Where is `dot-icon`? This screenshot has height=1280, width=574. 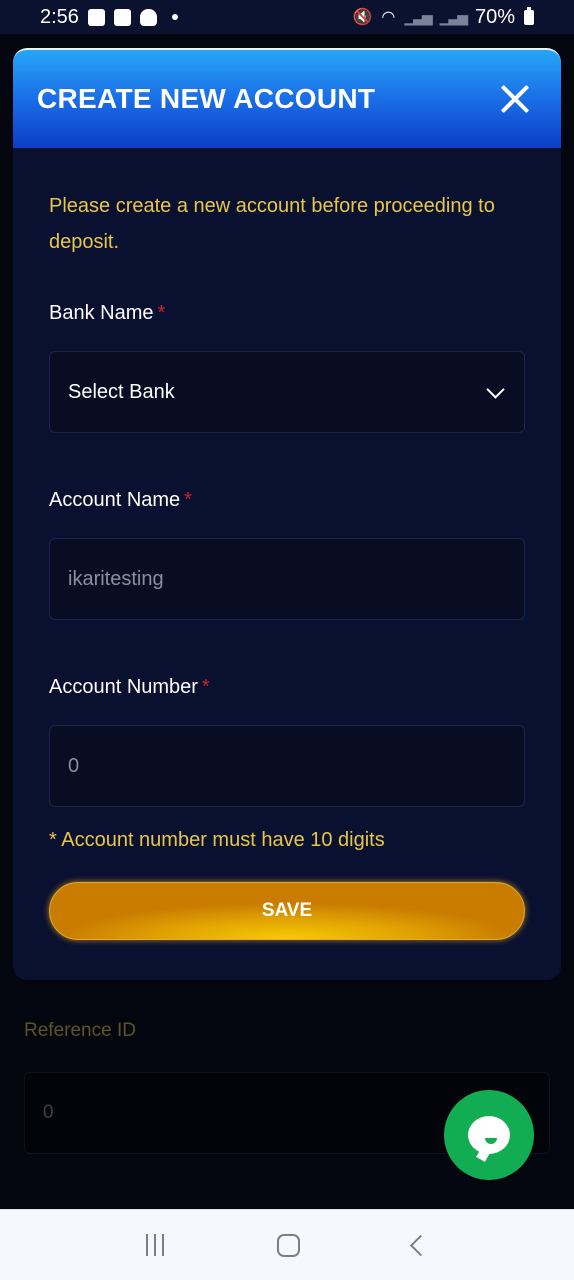 dot-icon is located at coordinates (174, 17).